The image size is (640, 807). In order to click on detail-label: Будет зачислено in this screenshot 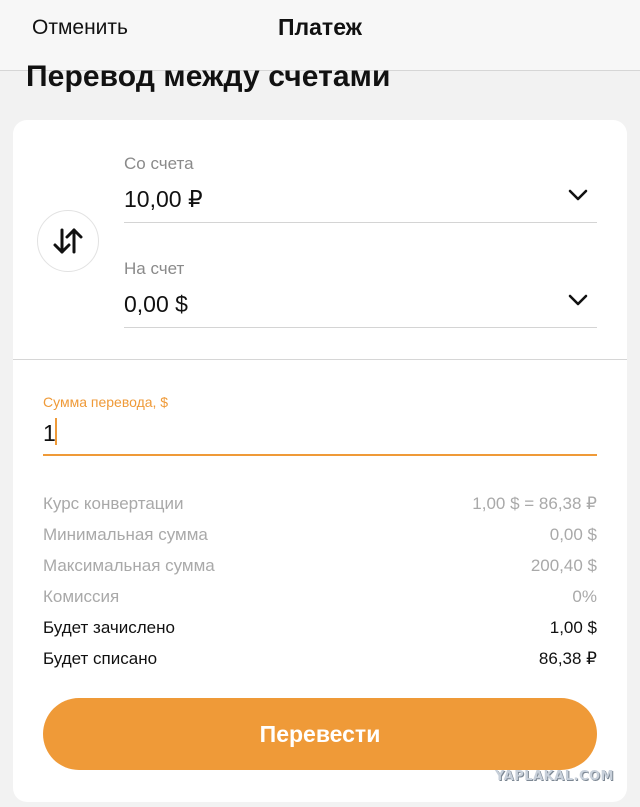, I will do `click(109, 627)`.